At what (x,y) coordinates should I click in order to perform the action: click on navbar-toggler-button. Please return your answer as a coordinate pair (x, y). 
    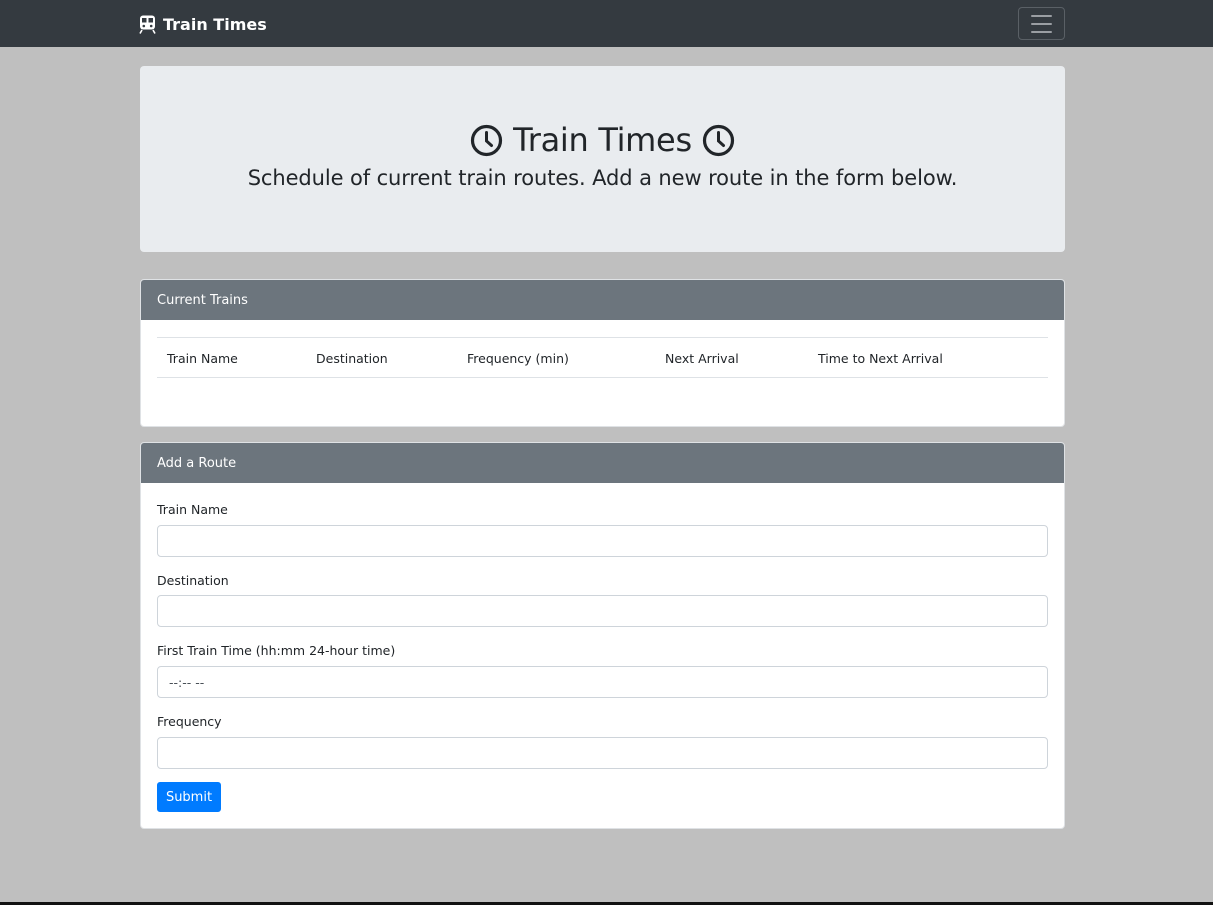
    Looking at the image, I should click on (1041, 23).